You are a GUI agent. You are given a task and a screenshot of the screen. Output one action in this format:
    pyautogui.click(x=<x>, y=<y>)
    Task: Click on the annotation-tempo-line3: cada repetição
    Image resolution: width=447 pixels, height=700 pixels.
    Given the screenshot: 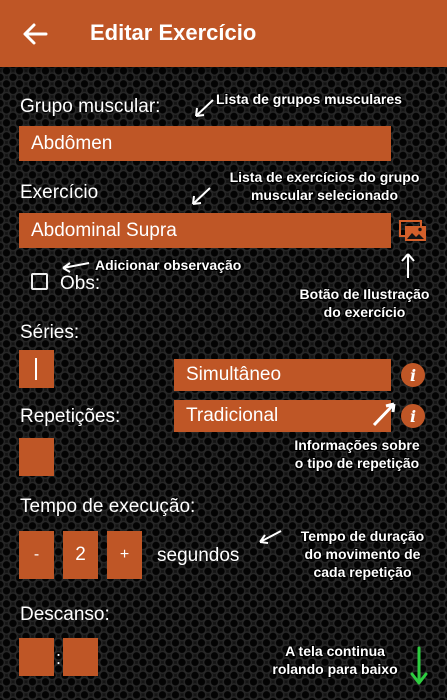 What is the action you would take?
    pyautogui.click(x=362, y=572)
    